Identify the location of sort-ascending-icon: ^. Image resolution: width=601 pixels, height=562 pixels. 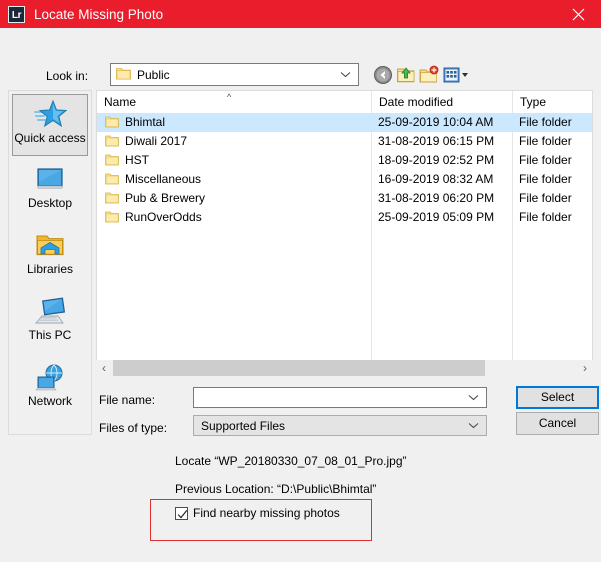
(229, 97).